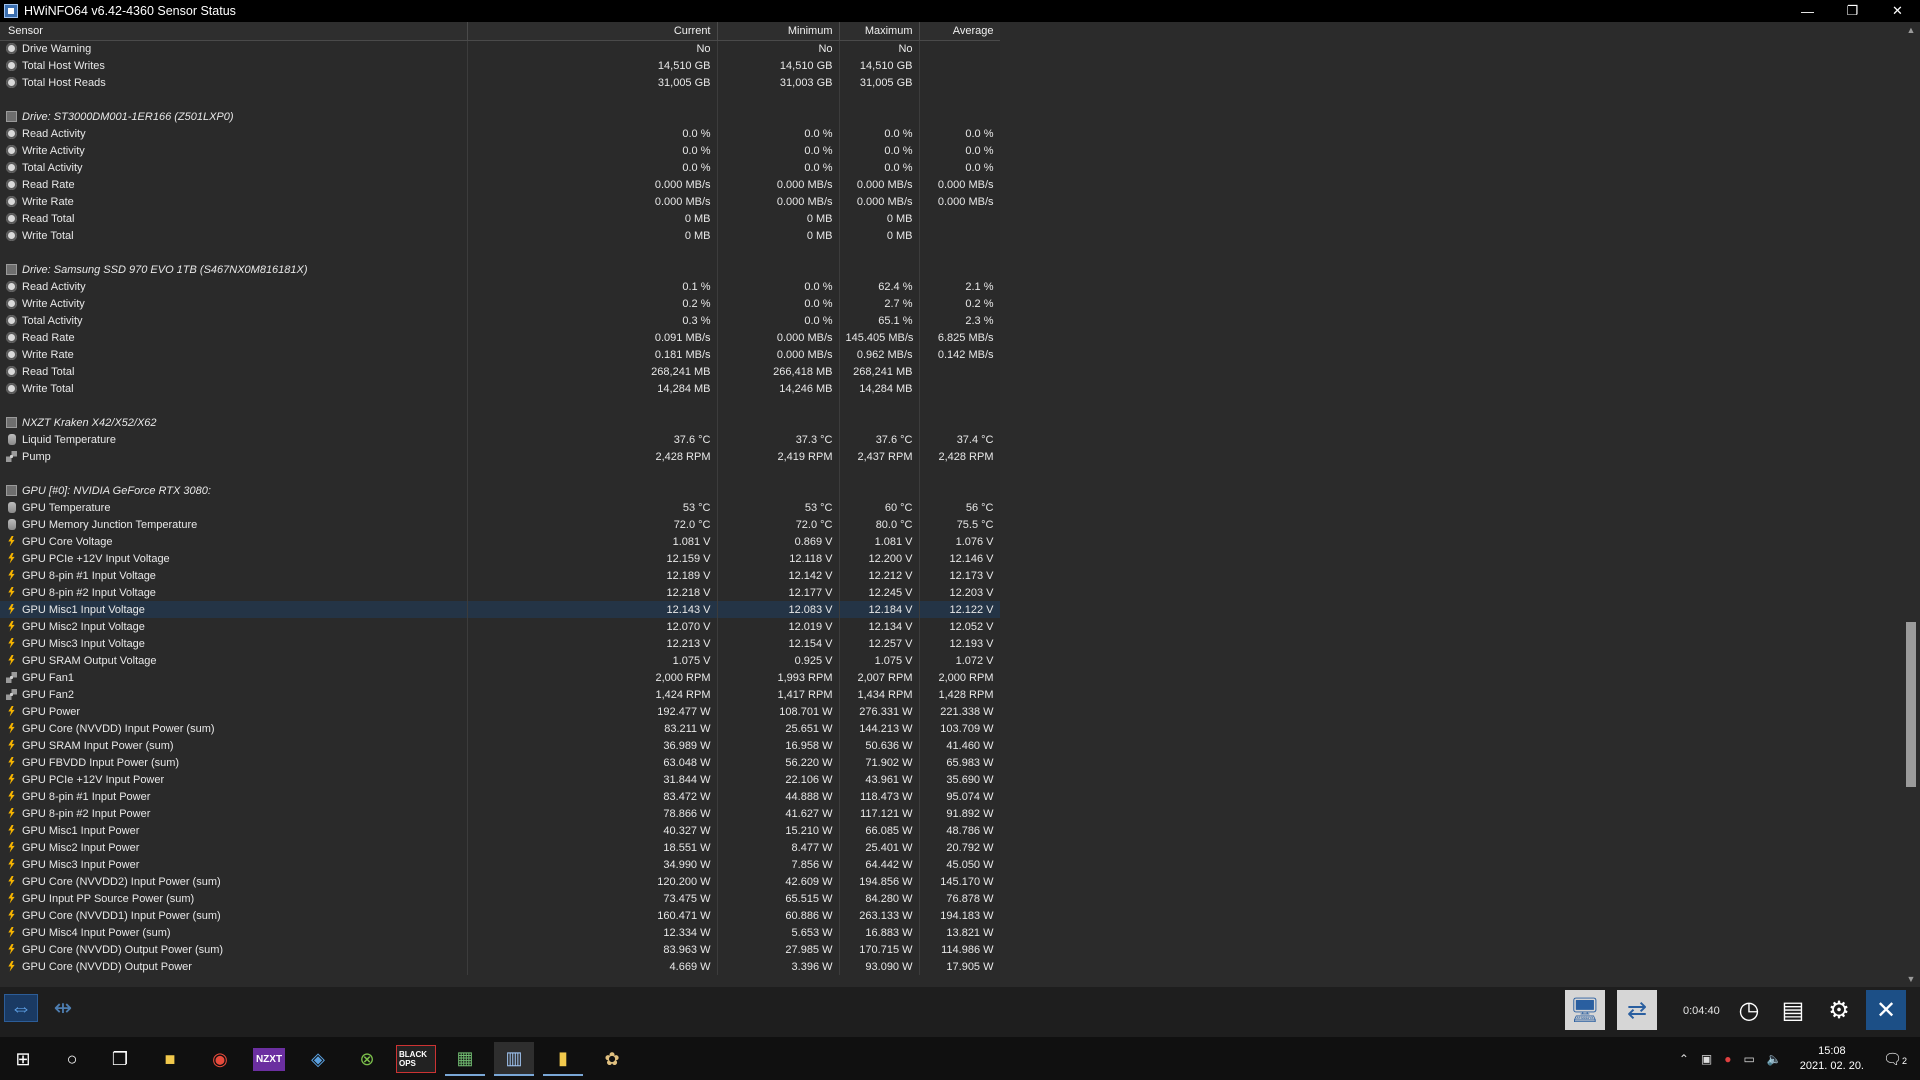 The height and width of the screenshot is (1080, 1920). Describe the element at coordinates (879, 881) in the screenshot. I see `maximum-value: 194.856 W` at that location.